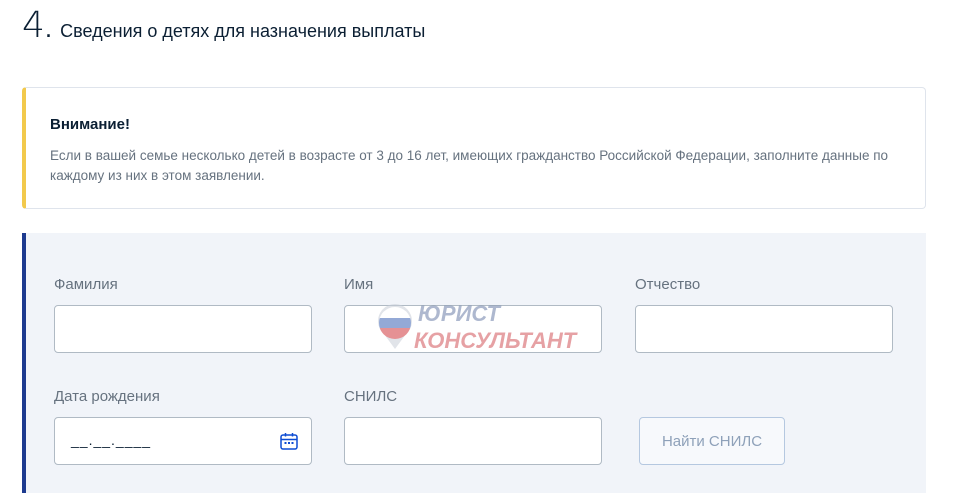  What do you see at coordinates (107, 396) in the screenshot?
I see `birth-date-label: Дата рождения` at bounding box center [107, 396].